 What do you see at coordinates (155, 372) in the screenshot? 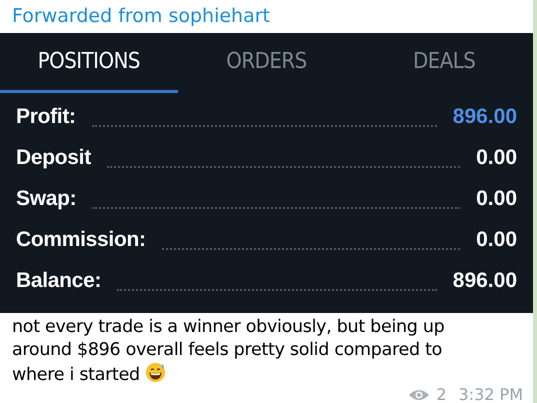
I see `grinning-sweat-emoji-icon` at bounding box center [155, 372].